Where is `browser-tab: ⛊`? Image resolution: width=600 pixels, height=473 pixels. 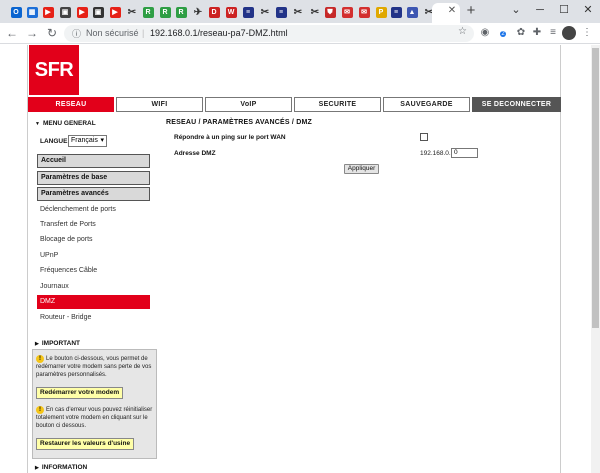
browser-tab: ⛊ is located at coordinates (330, 12).